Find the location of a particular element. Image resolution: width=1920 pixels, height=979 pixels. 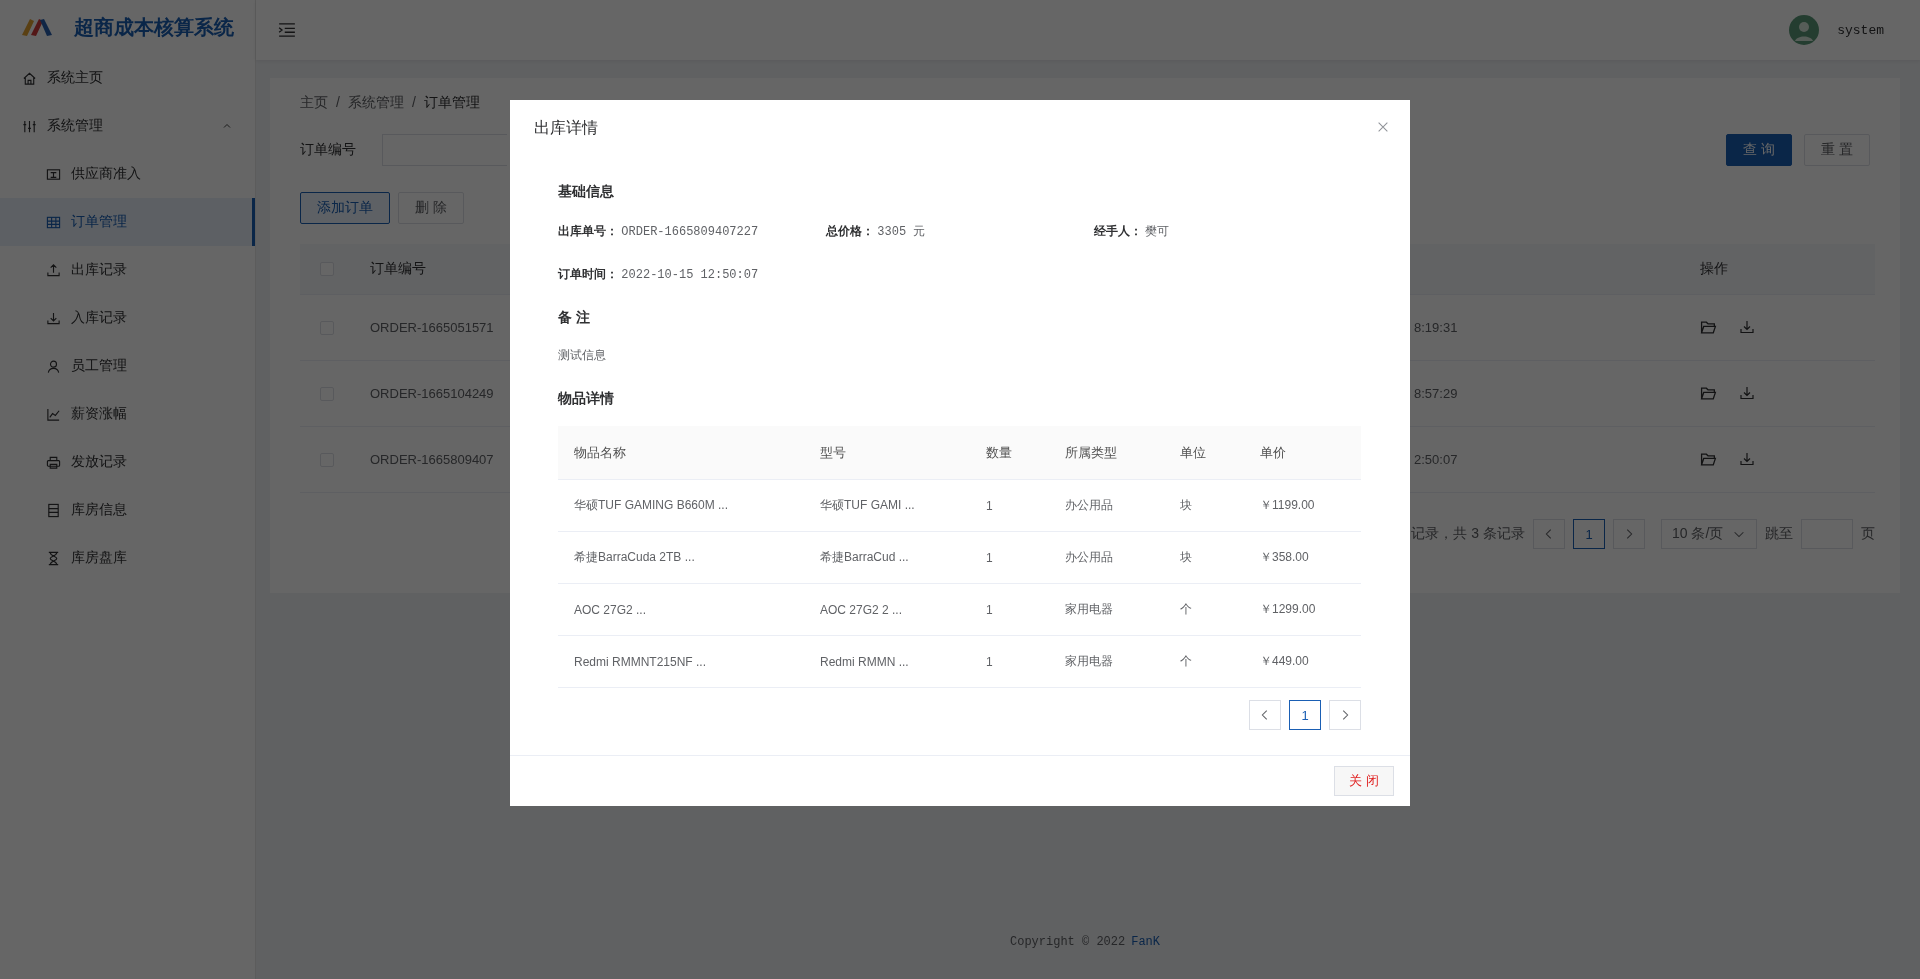

sidebar-item: 订单管理 is located at coordinates (127, 222).